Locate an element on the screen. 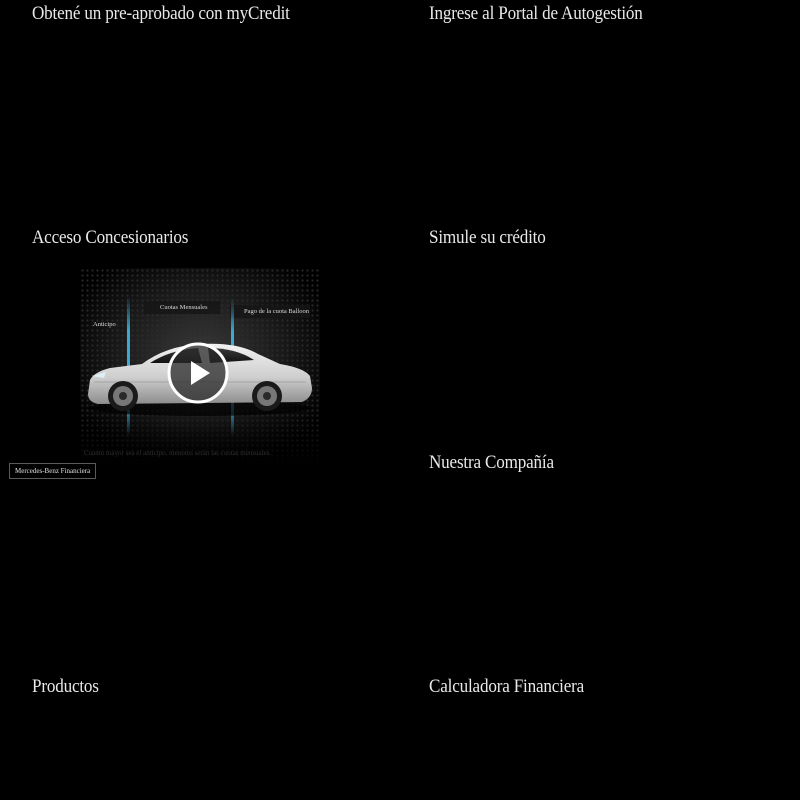  tile-title-acceso-concesionarios: Acceso Concesionarios is located at coordinates (110, 238).